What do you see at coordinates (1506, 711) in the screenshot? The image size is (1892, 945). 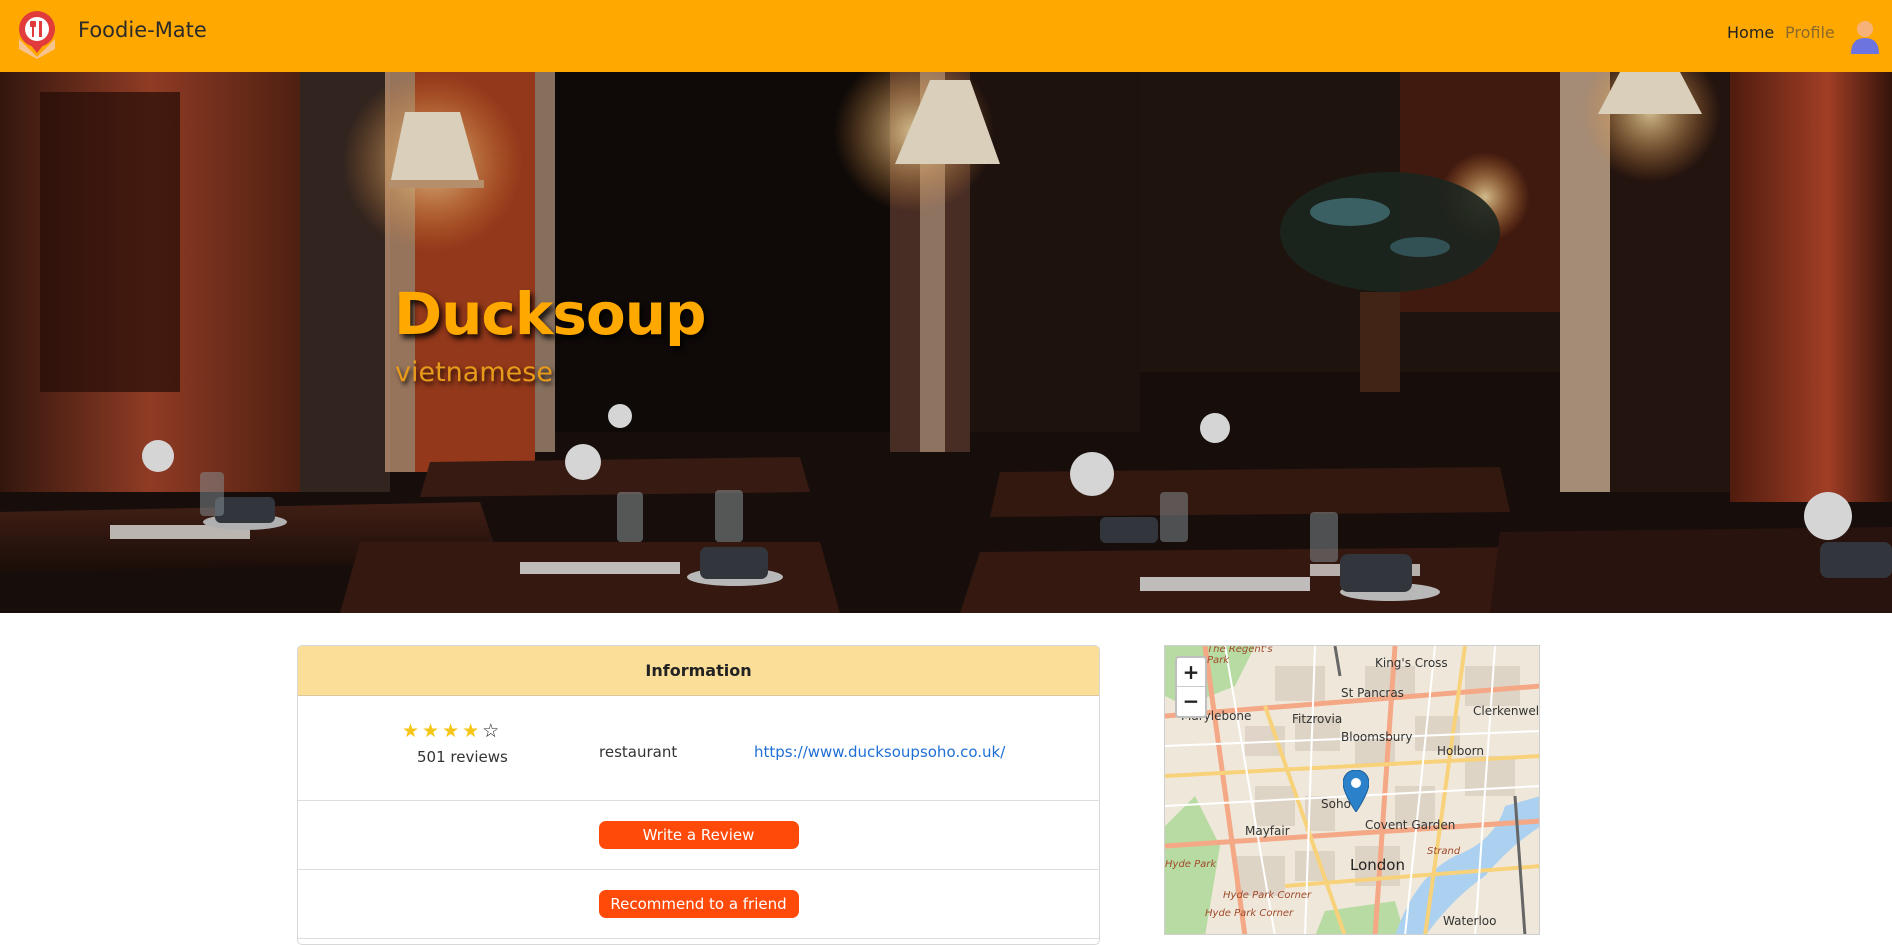 I see `map-label-clerkenwell: Clerkenwell` at bounding box center [1506, 711].